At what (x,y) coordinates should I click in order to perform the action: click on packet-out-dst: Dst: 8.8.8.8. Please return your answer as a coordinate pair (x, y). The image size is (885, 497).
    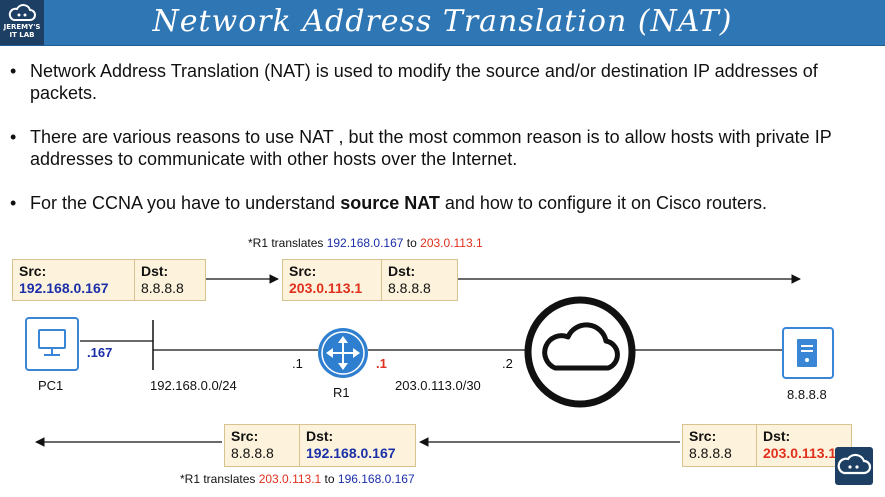
    Looking at the image, I should click on (170, 280).